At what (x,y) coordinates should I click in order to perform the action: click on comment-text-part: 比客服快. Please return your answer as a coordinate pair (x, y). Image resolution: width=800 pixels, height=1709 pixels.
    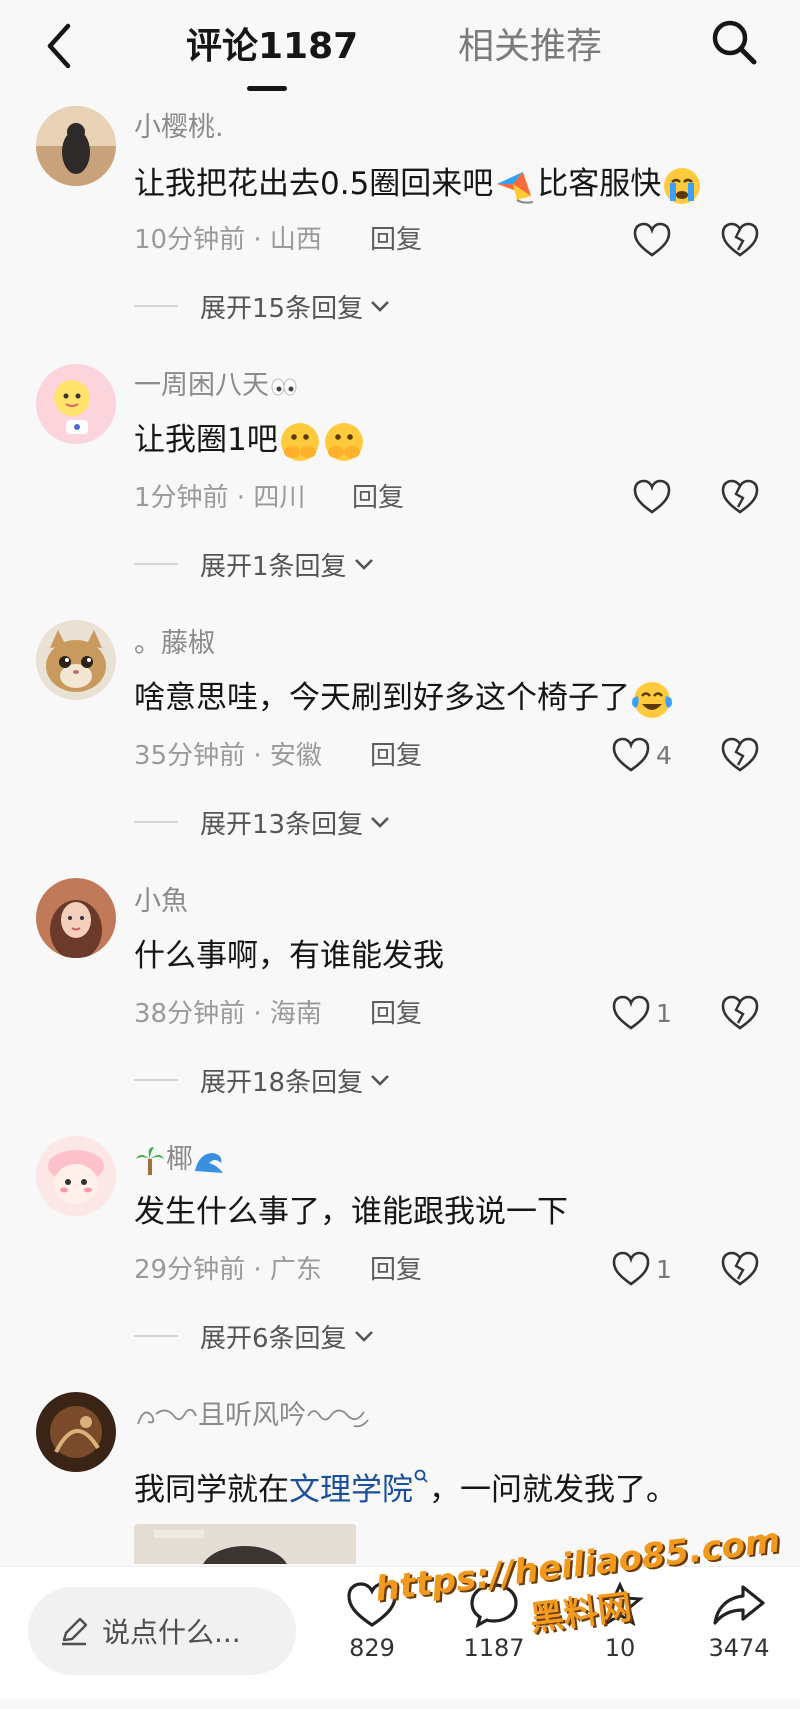
    Looking at the image, I should click on (599, 184).